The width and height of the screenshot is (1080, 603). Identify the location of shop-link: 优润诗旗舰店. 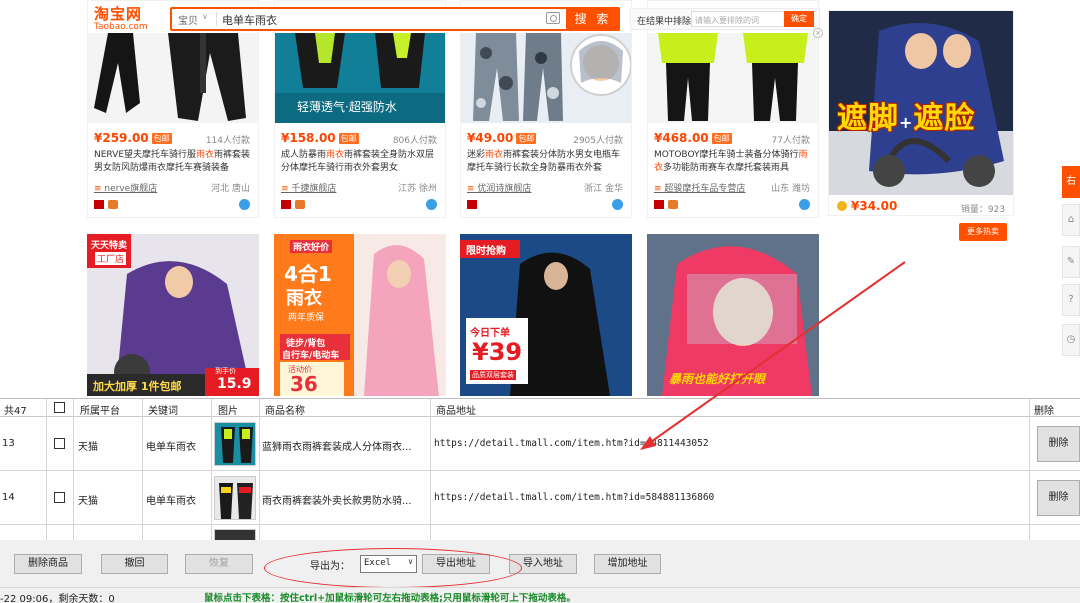
(499, 187).